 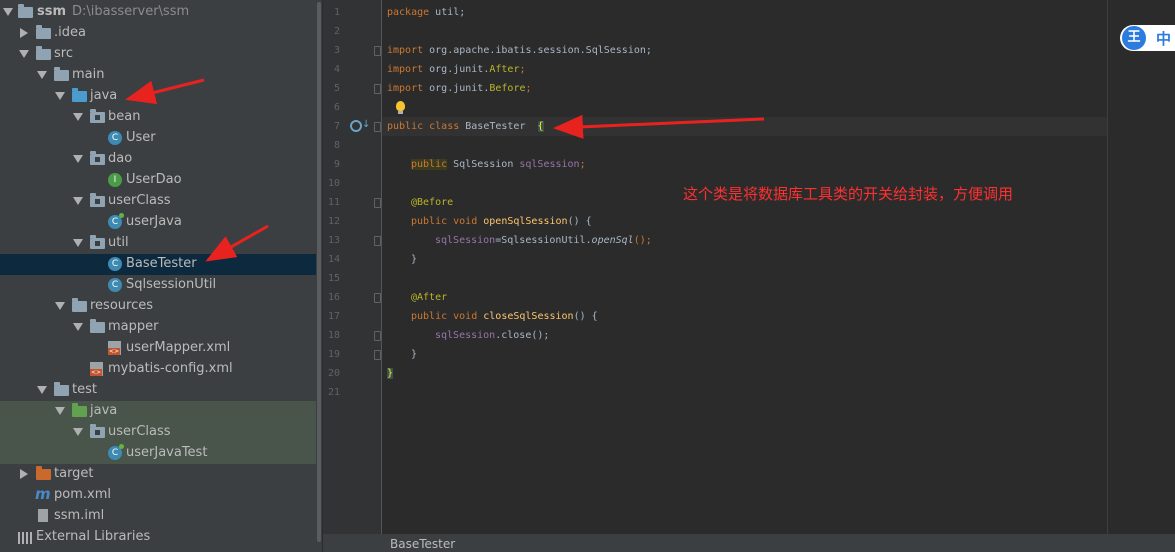 What do you see at coordinates (165, 91) in the screenshot?
I see `arrow-to-java-folder` at bounding box center [165, 91].